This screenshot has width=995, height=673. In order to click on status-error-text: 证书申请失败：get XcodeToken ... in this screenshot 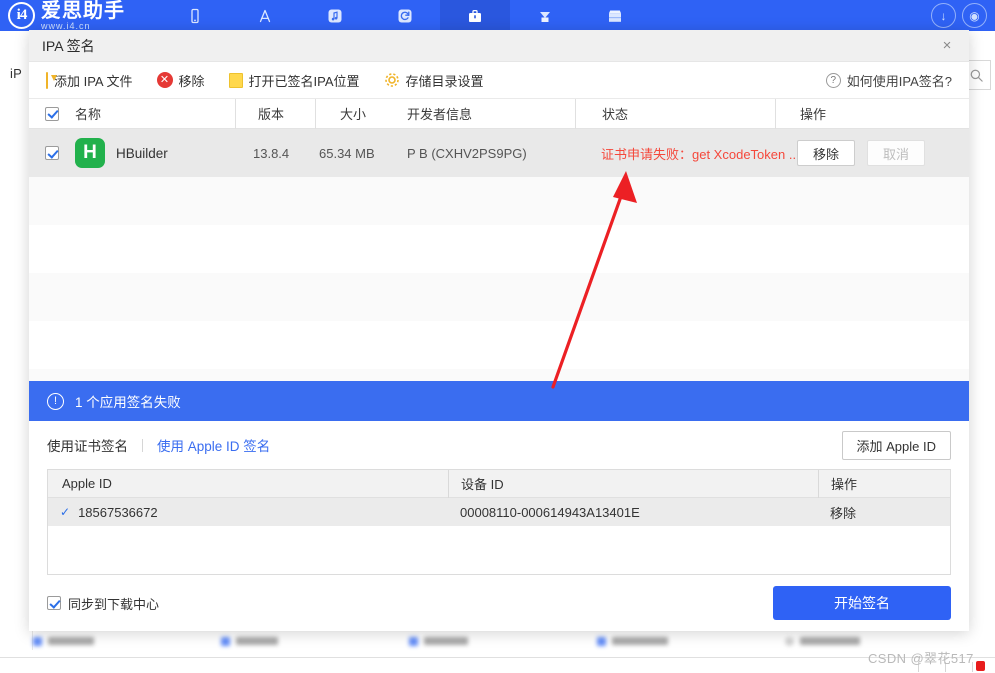, I will do `click(700, 154)`.